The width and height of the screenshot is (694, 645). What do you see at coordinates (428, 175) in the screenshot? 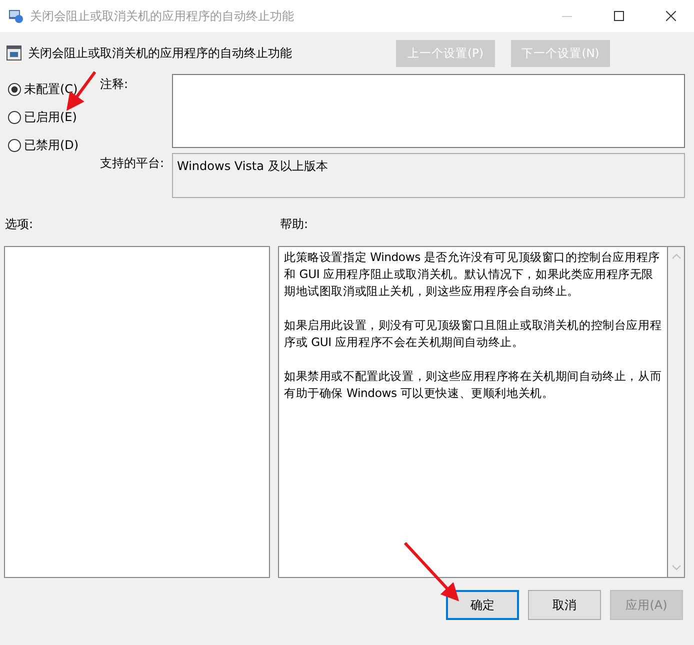
I see `platform-field: Windows Vista 及以上版本` at bounding box center [428, 175].